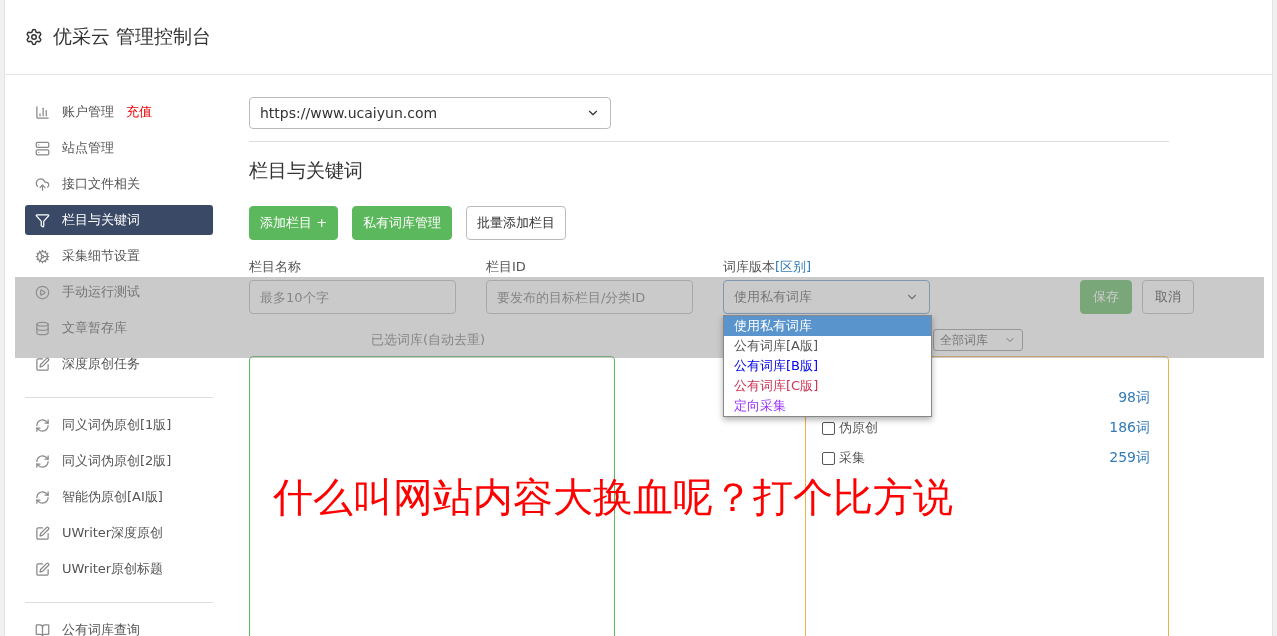 The width and height of the screenshot is (1277, 636). I want to click on sidebar-item-label: 文章暂存库, so click(94, 328).